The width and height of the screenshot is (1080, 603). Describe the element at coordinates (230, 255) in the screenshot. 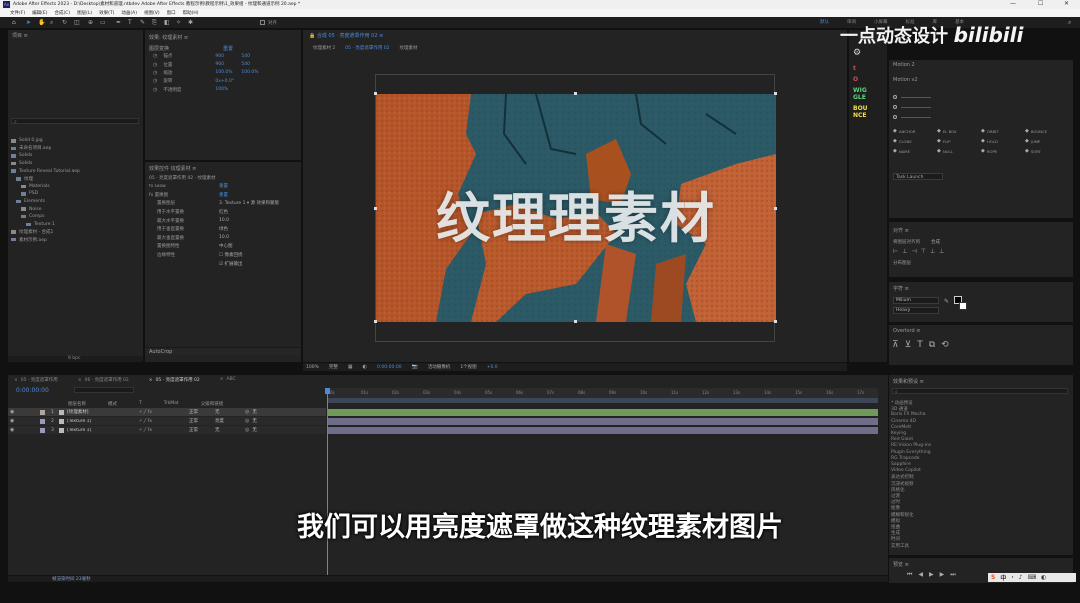

I see `effect-value: ☐ 像素回绕` at that location.